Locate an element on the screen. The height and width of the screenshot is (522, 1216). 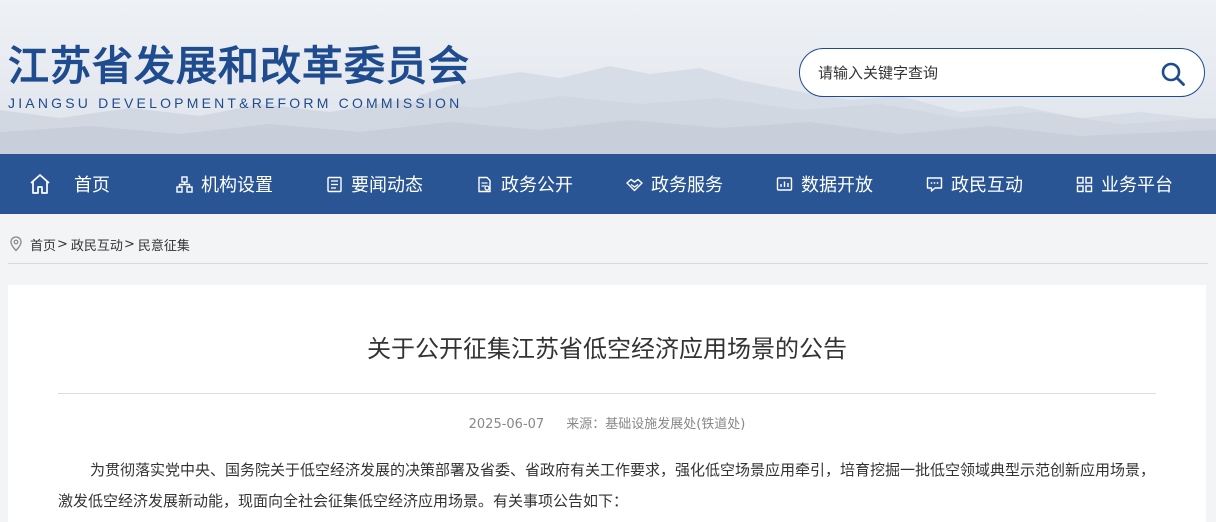
breadcrumb-interaction: 政民互动 is located at coordinates (97, 244).